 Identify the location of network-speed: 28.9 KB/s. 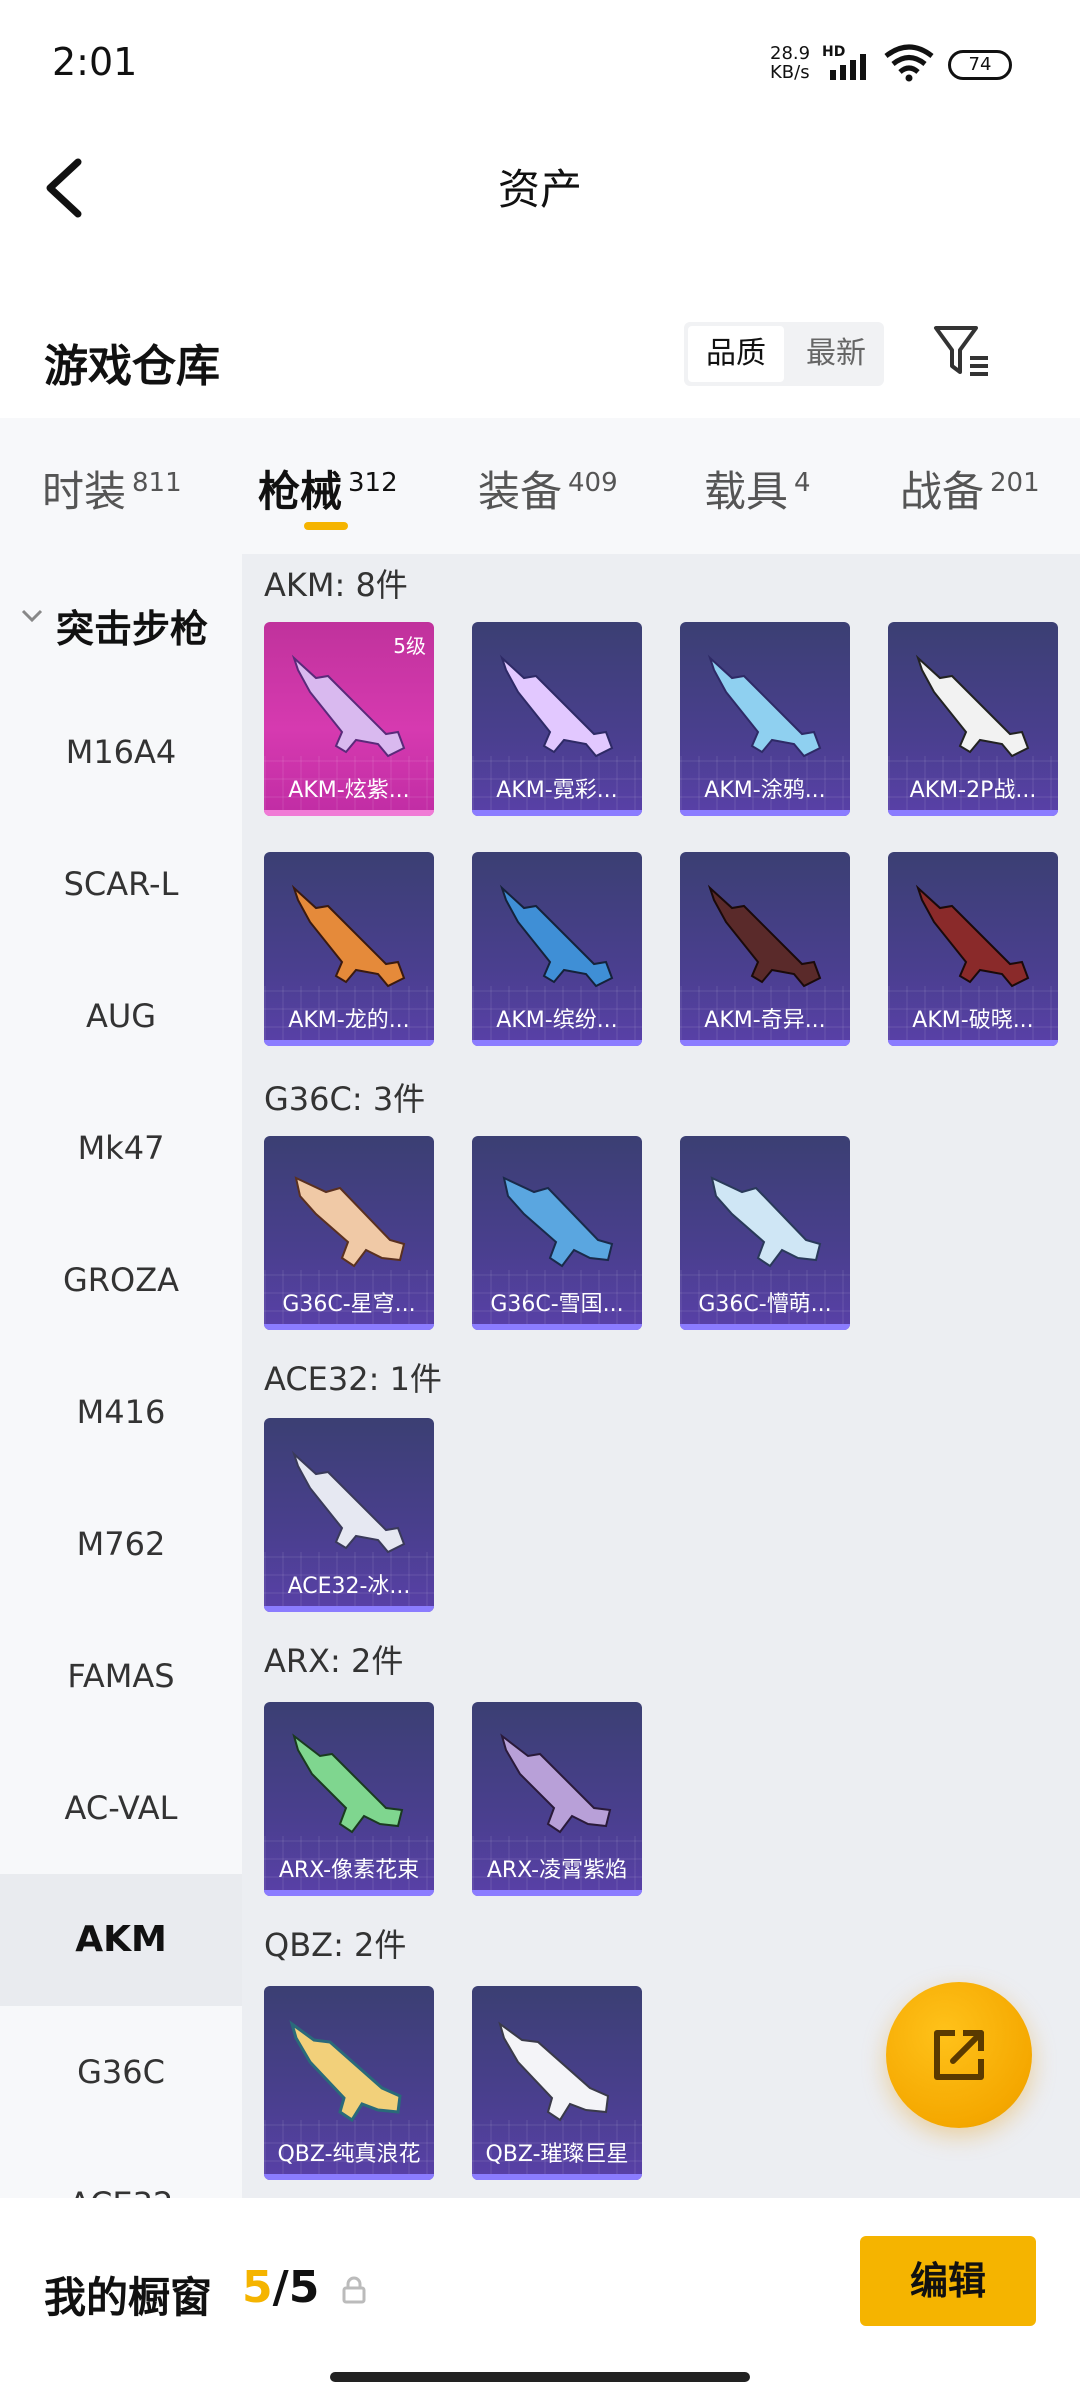
(790, 63).